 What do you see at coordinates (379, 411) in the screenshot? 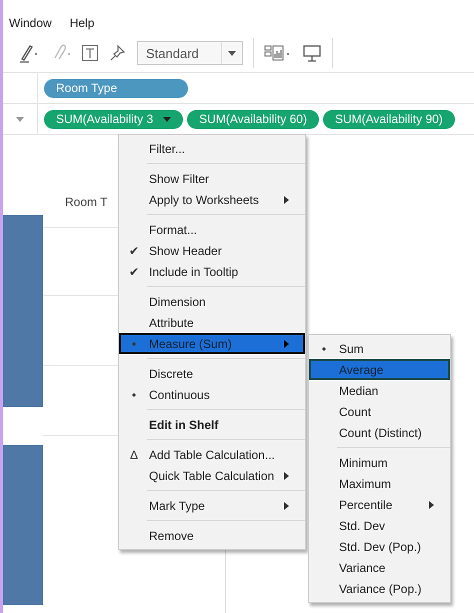
I see `menu-item: Count` at bounding box center [379, 411].